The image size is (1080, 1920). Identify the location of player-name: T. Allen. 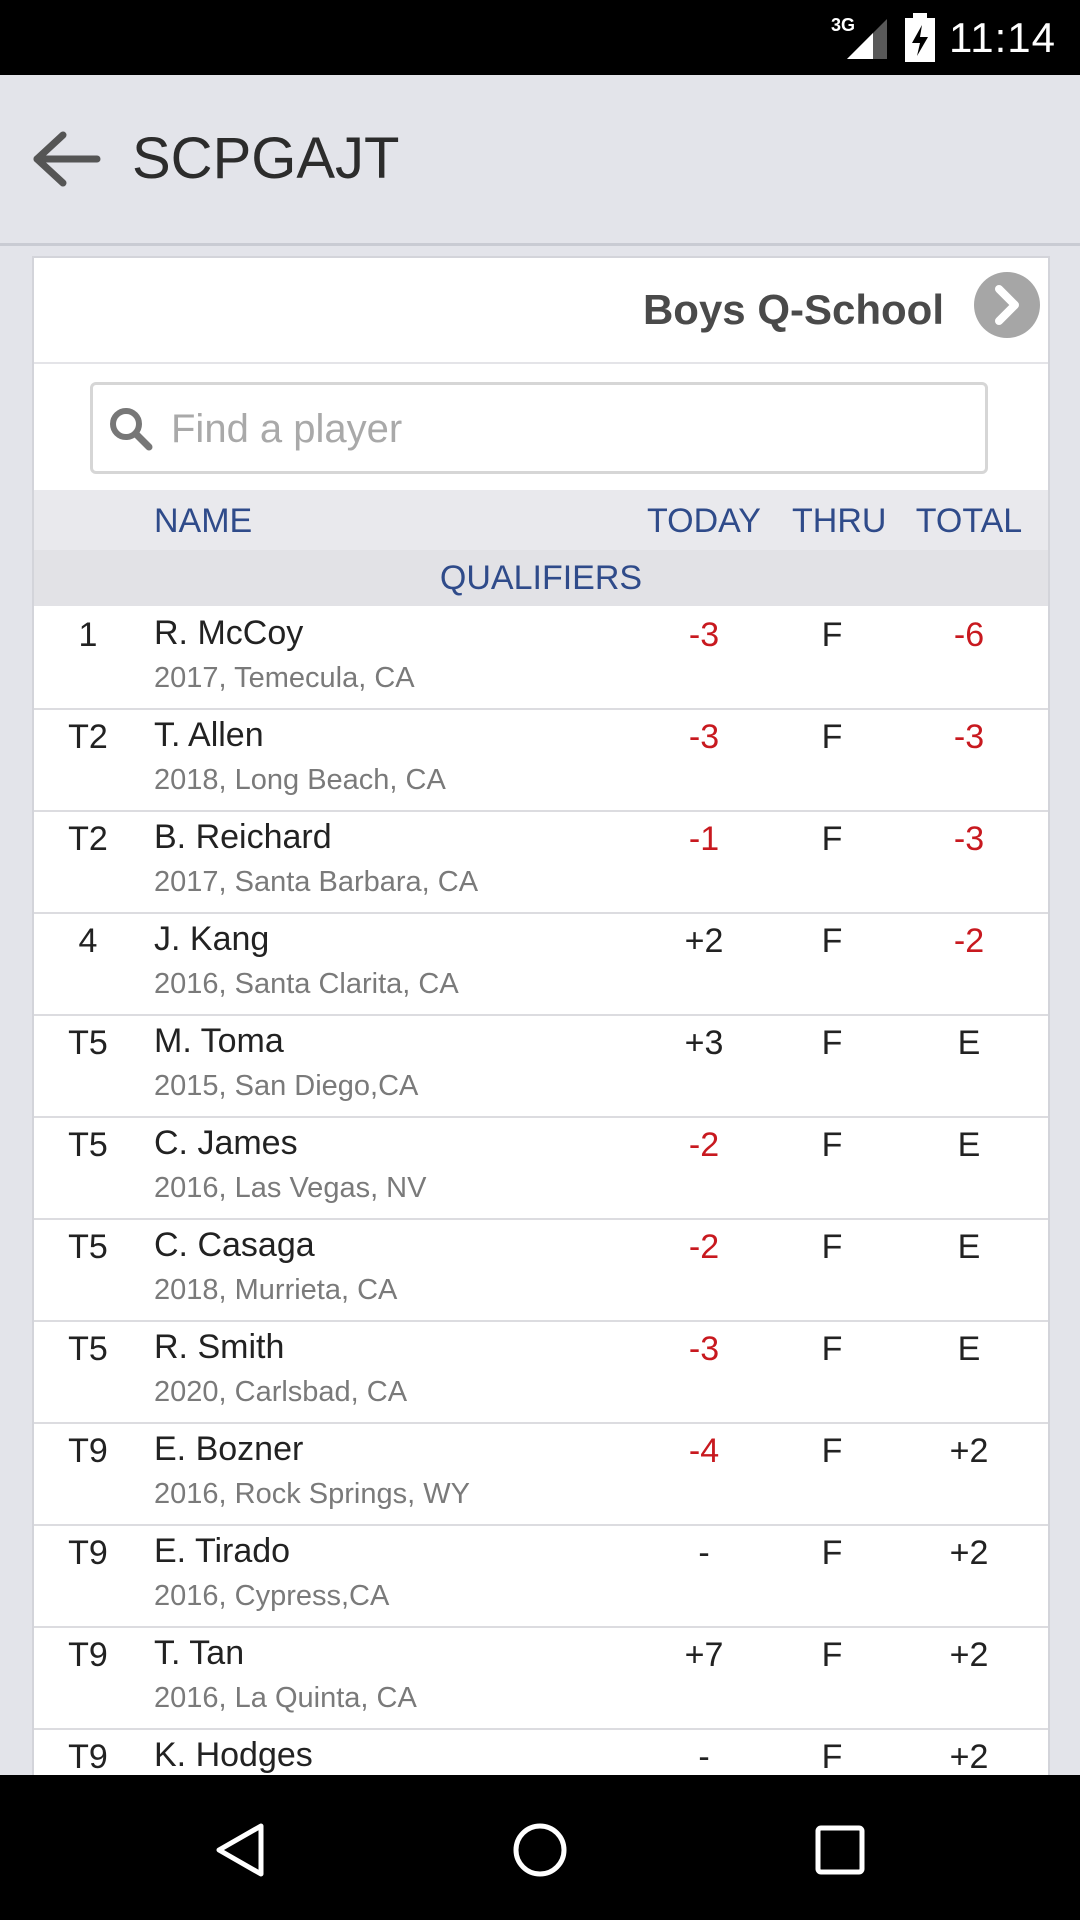
(209, 735).